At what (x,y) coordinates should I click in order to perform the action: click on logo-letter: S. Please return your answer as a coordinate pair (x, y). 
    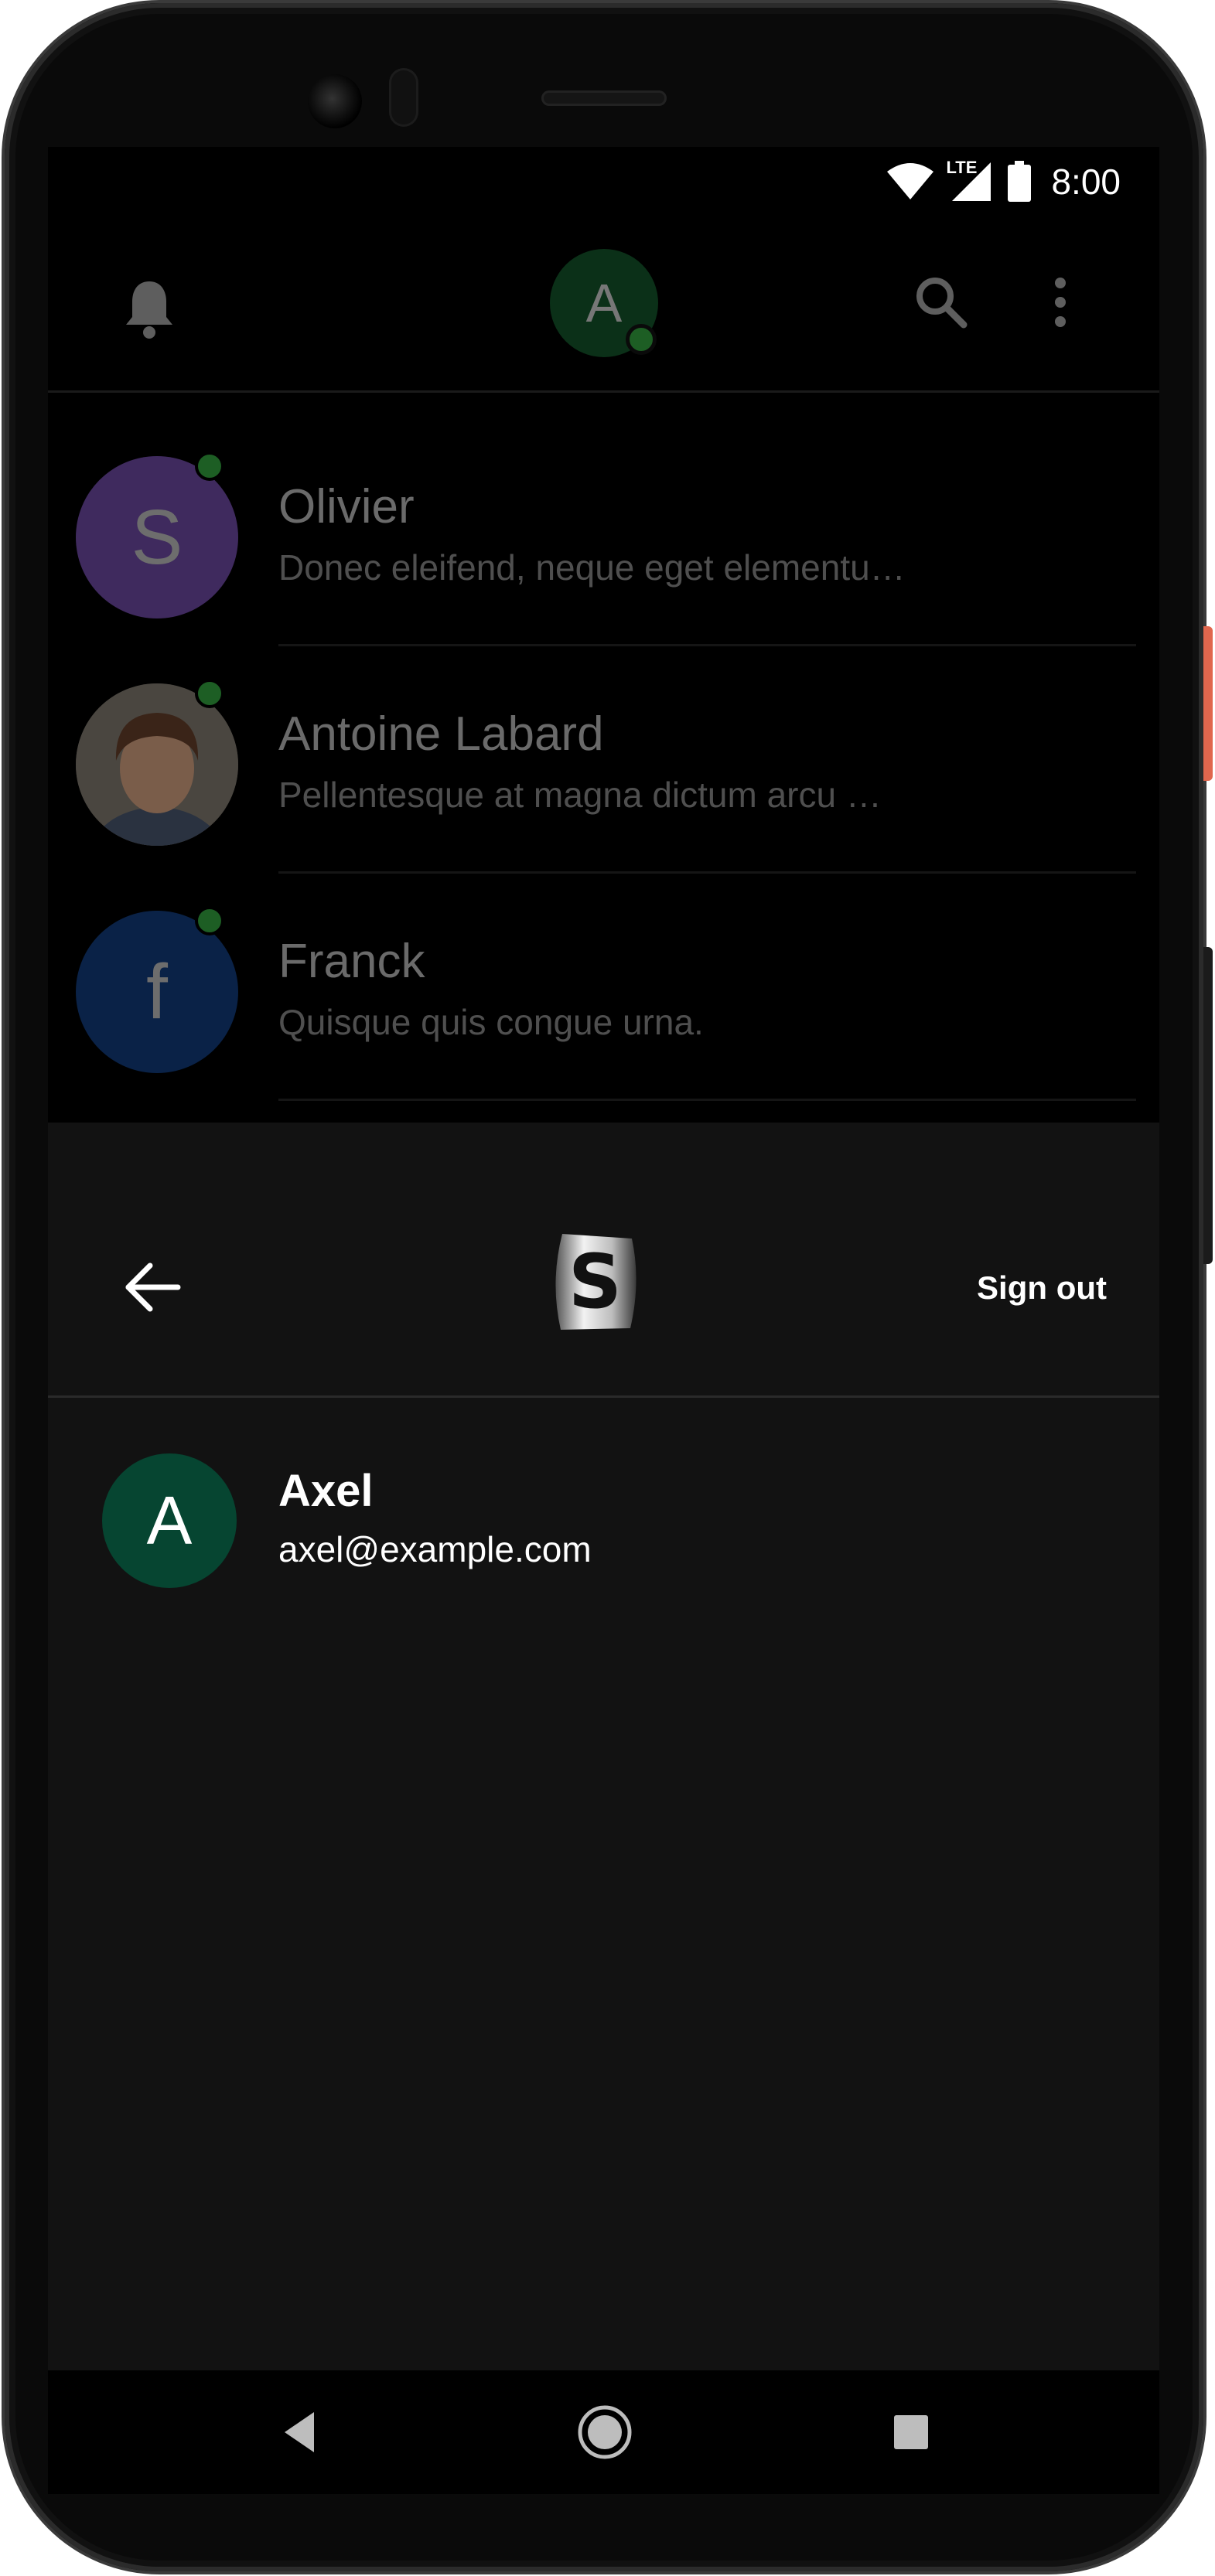
    Looking at the image, I should click on (595, 1282).